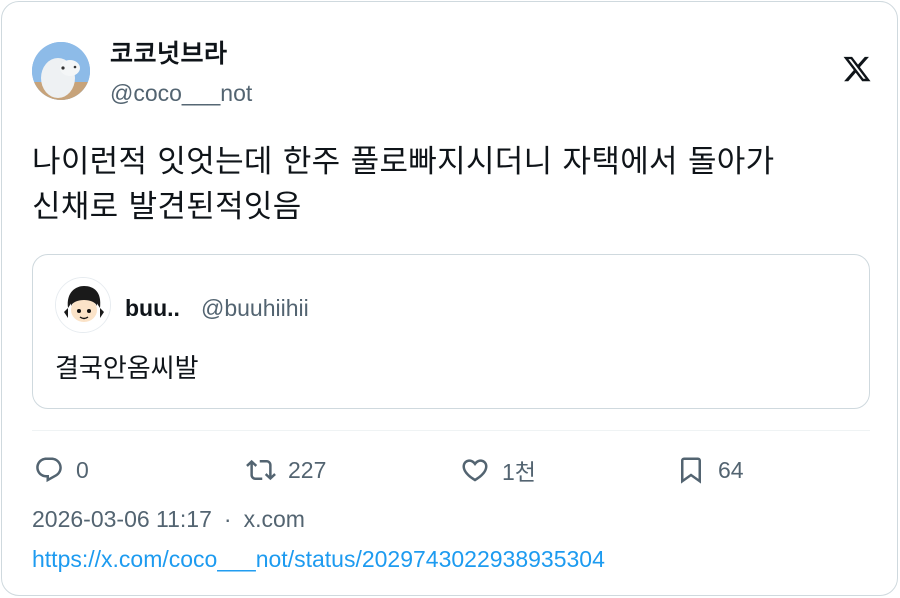  What do you see at coordinates (274, 519) in the screenshot?
I see `source-link: x.com` at bounding box center [274, 519].